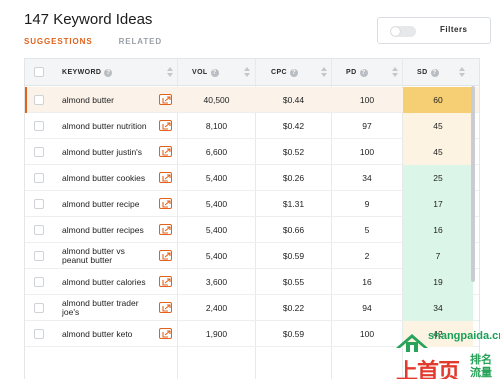  What do you see at coordinates (216, 126) in the screenshot?
I see `vol-cell: 8,100` at bounding box center [216, 126].